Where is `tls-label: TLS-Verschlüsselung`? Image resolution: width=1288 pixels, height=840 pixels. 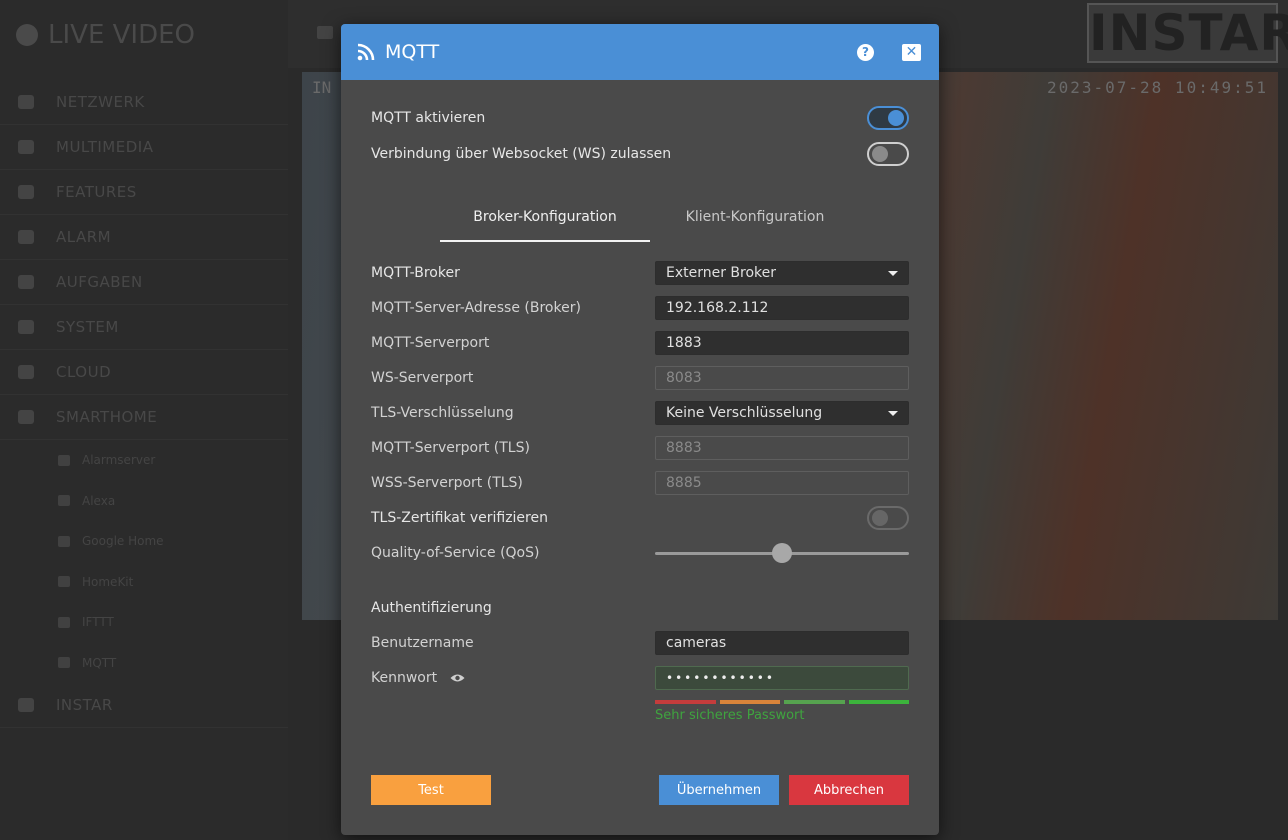 tls-label: TLS-Verschlüsselung is located at coordinates (442, 413).